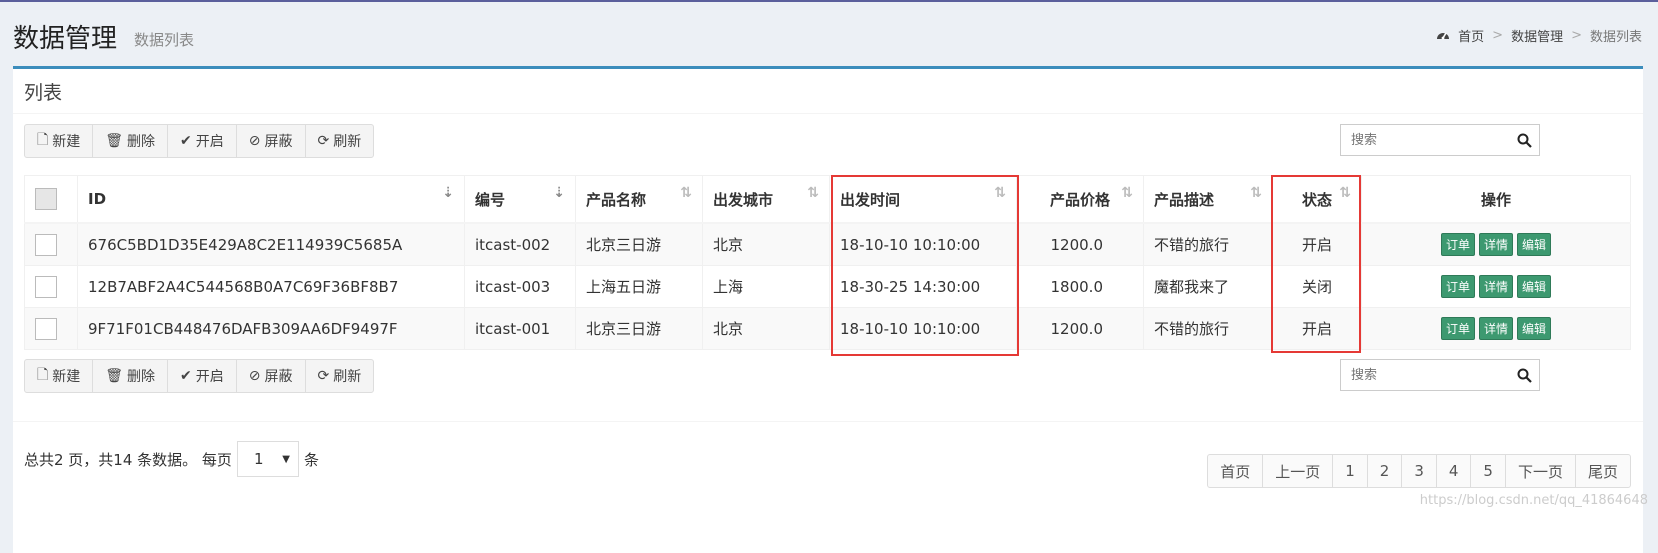 This screenshot has height=553, width=1658. I want to click on cell-id: 12B7ABF2A4C544568B0A7C69F36BF8B7, so click(271, 286).